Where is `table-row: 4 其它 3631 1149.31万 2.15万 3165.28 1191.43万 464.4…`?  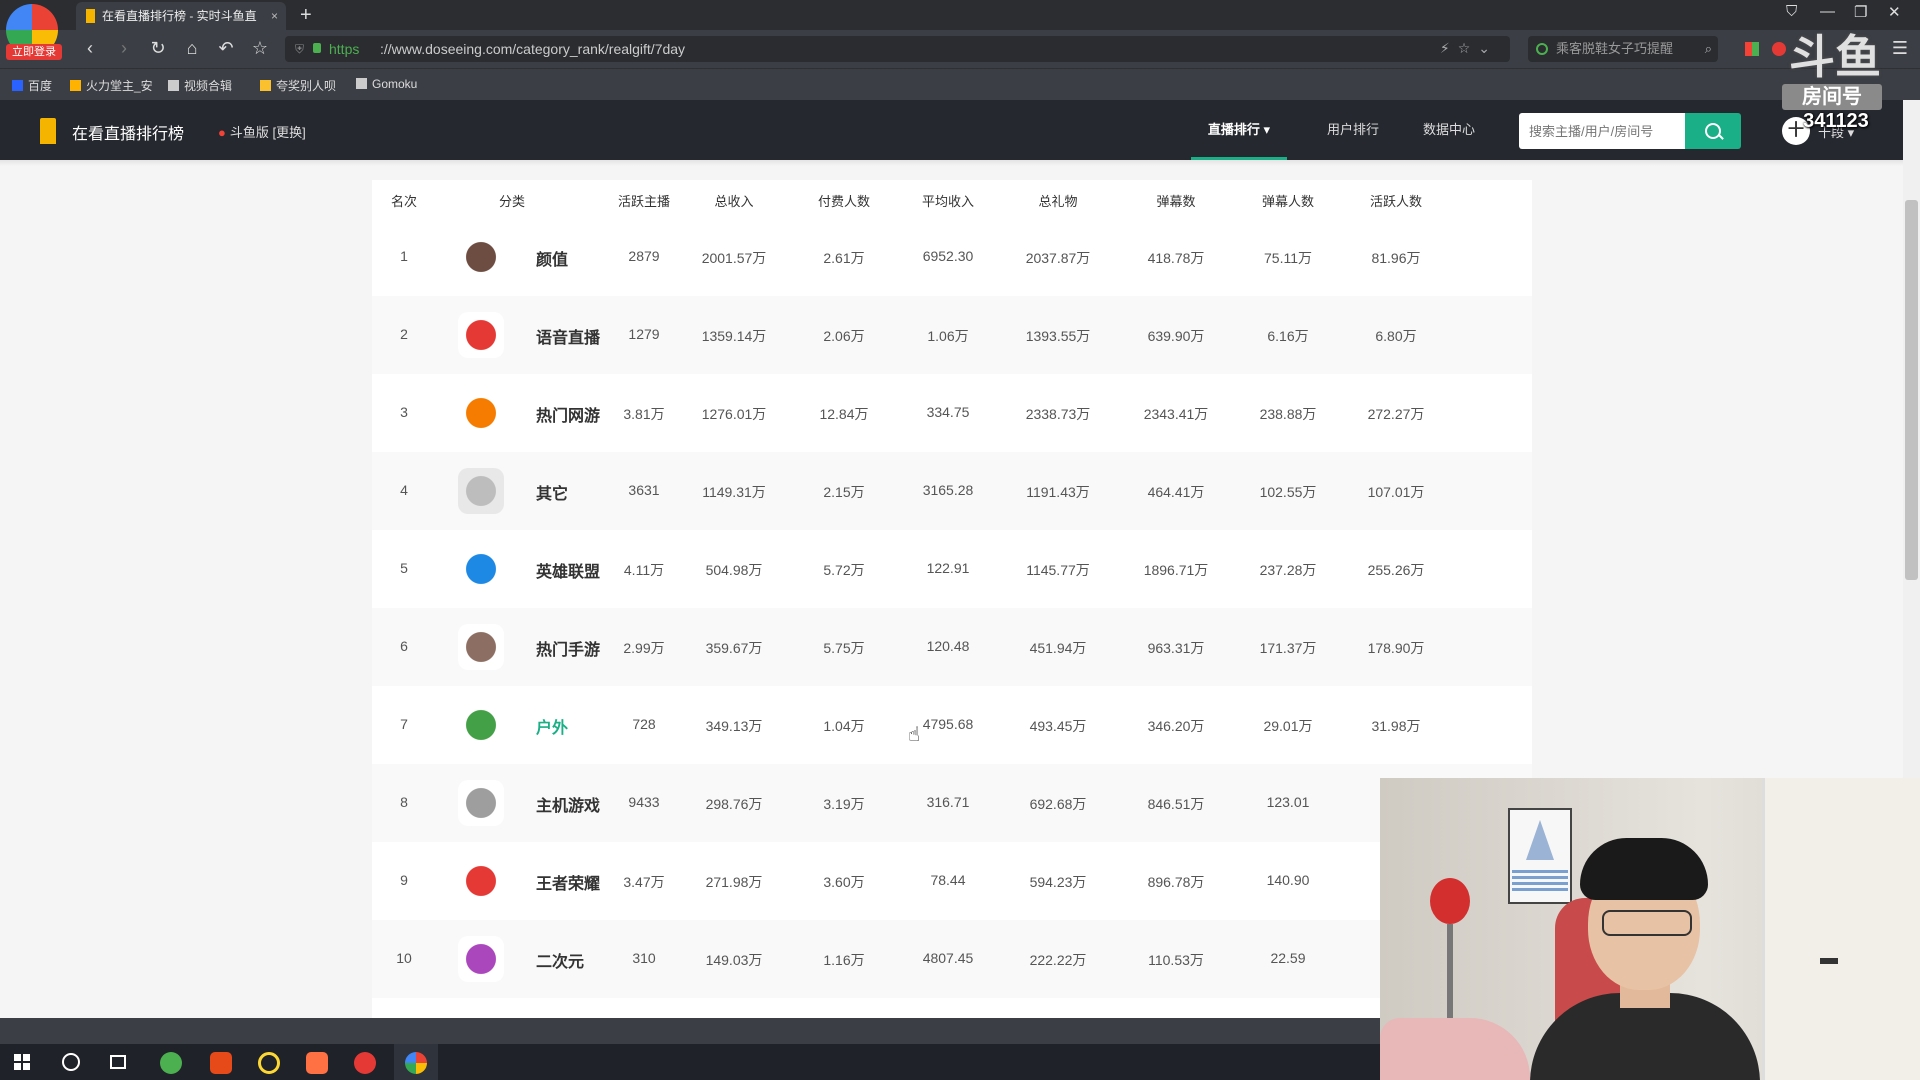
table-row: 4 其它 3631 1149.31万 2.15万 3165.28 1191.43万 464.4… is located at coordinates (952, 491).